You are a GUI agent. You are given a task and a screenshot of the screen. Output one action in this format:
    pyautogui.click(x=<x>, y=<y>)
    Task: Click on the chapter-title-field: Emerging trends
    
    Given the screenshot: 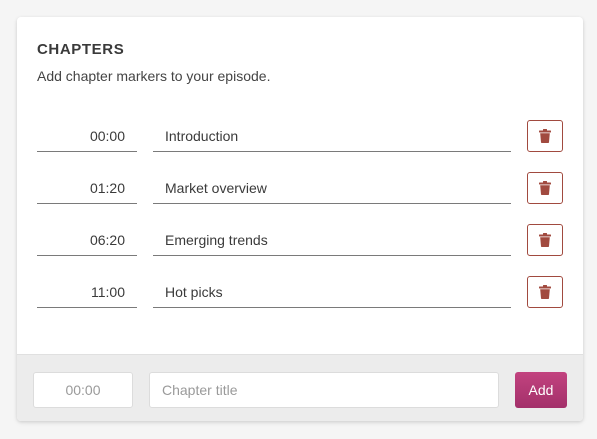 What is the action you would take?
    pyautogui.click(x=332, y=240)
    